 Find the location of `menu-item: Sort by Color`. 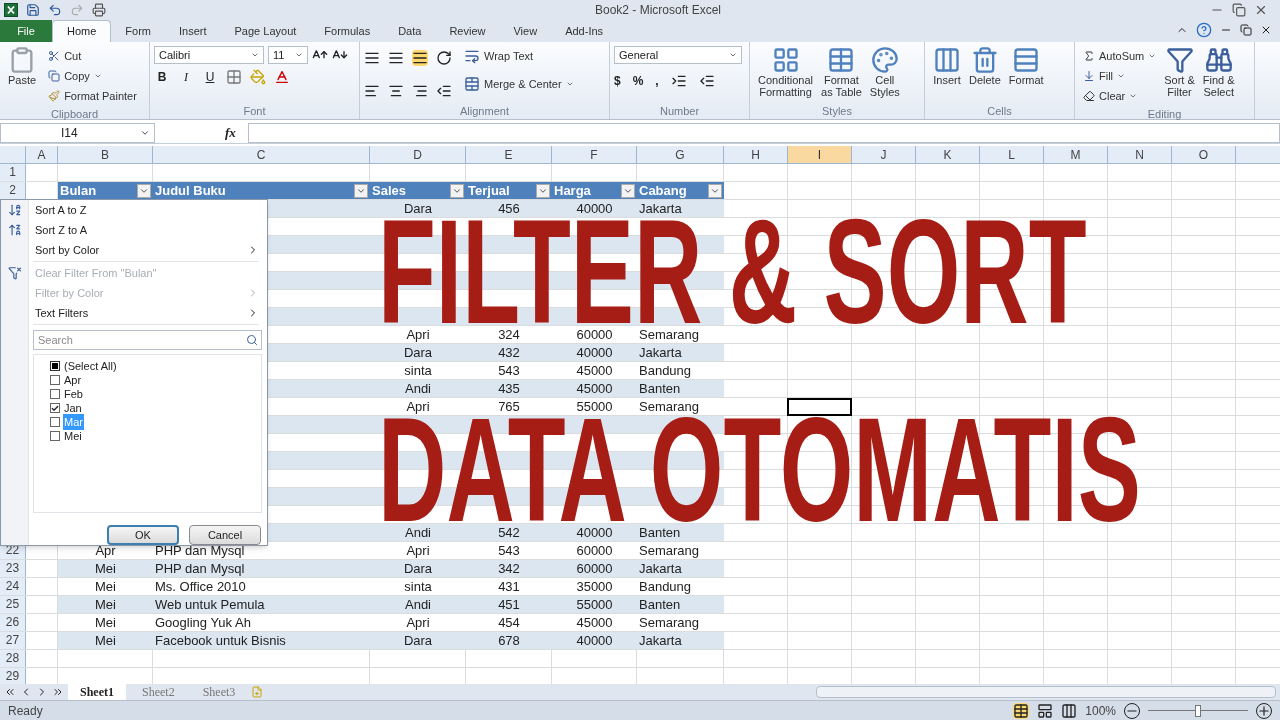

menu-item: Sort by Color is located at coordinates (134, 250).